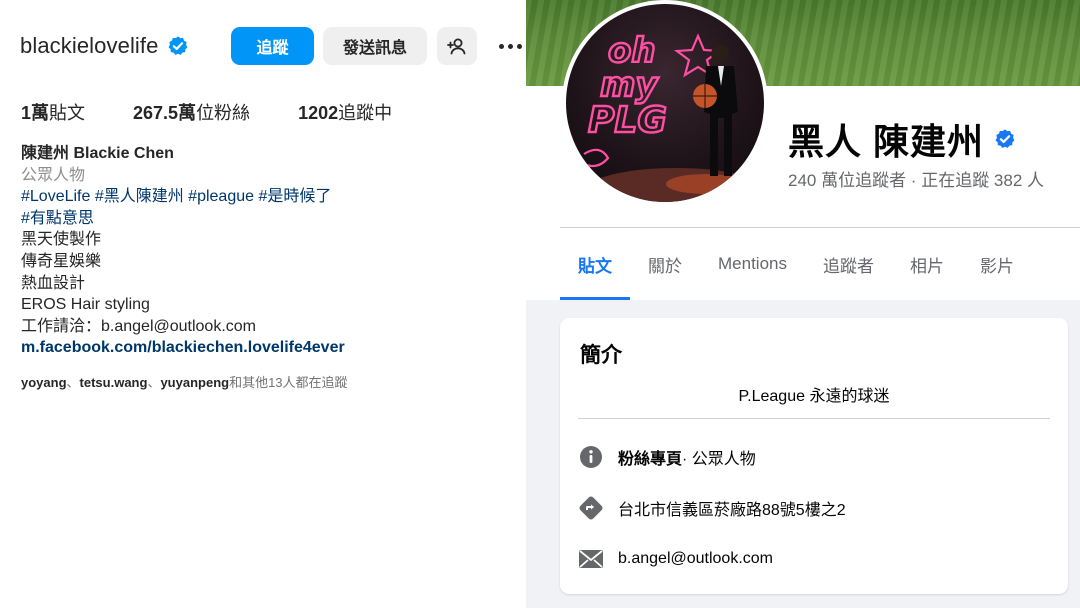  I want to click on ig-username-row: blackielovelife, so click(104, 46).